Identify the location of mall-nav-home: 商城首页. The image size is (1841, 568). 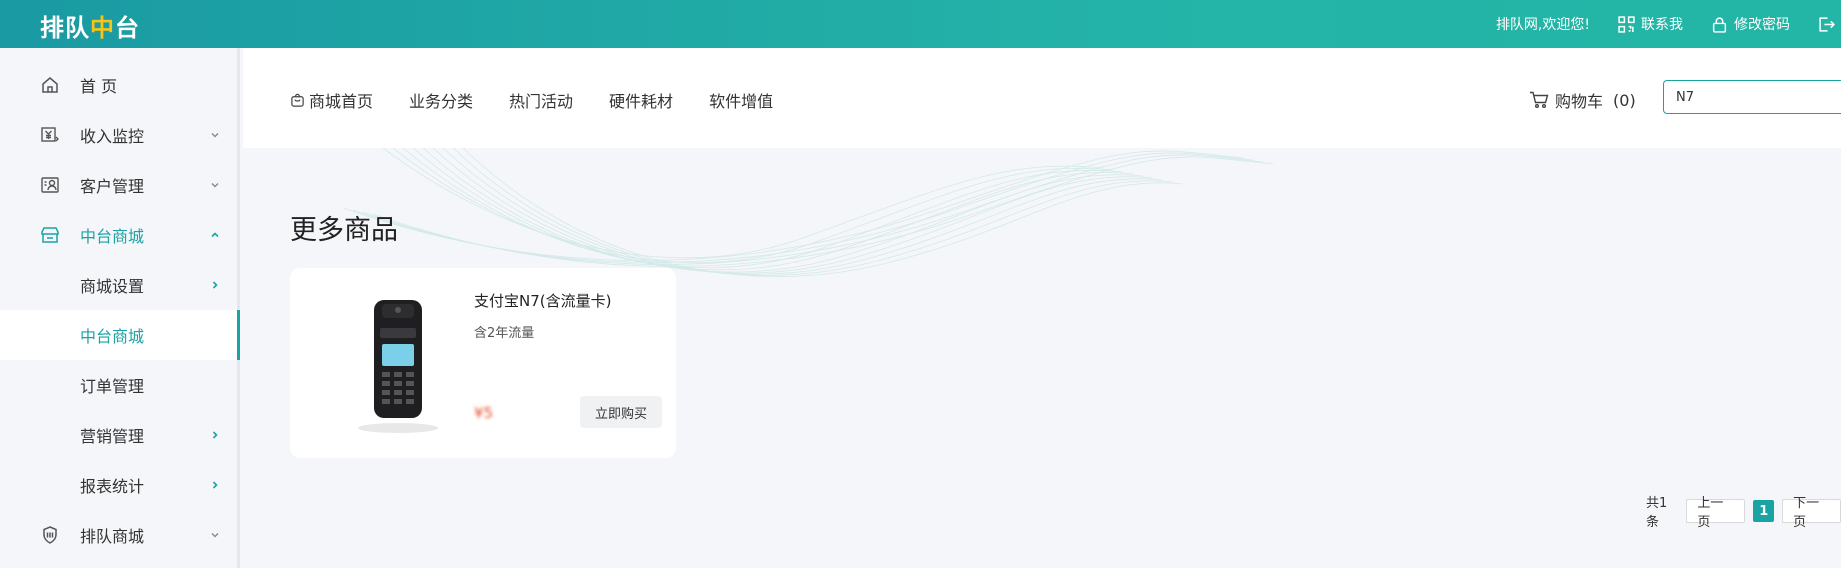
(331, 100).